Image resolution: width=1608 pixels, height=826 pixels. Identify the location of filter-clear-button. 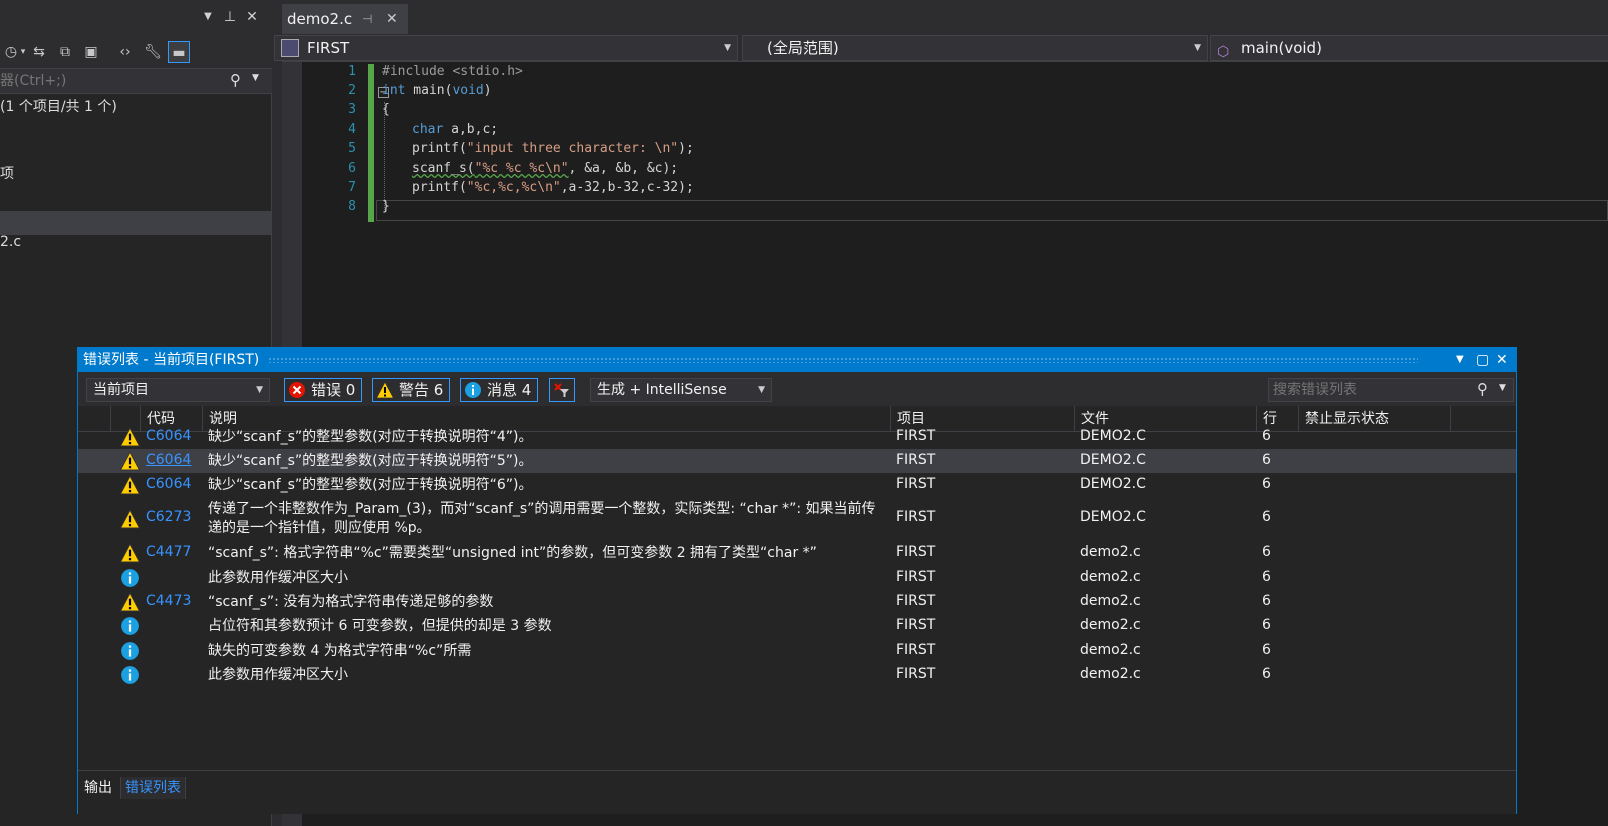
(562, 390).